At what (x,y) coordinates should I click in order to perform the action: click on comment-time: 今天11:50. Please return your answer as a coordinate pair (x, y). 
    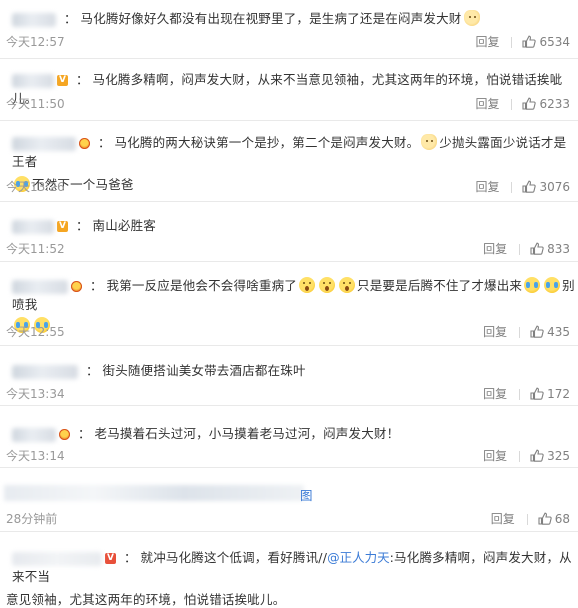
    Looking at the image, I should click on (35, 104).